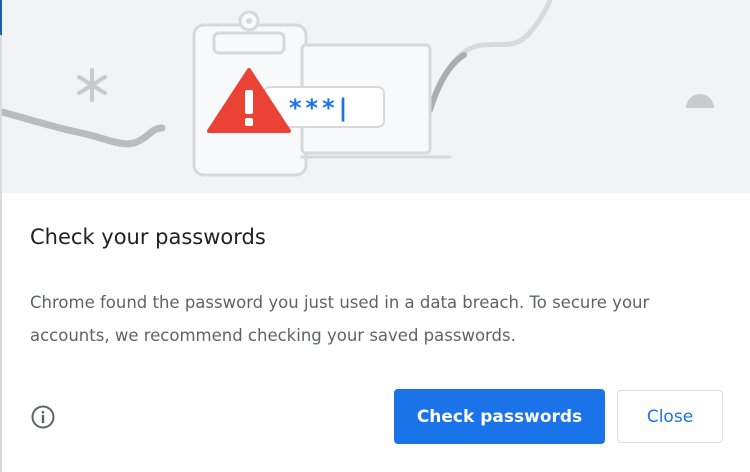 The height and width of the screenshot is (472, 750). What do you see at coordinates (92, 85) in the screenshot?
I see `asterisk-decor-icon` at bounding box center [92, 85].